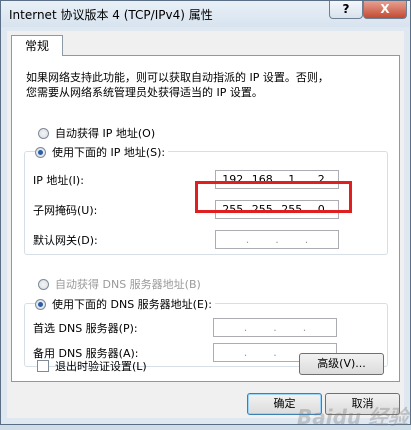 This screenshot has height=430, width=411. I want to click on auto-dns-label: 自动获得 DNS 服务器地址(B), so click(128, 284).